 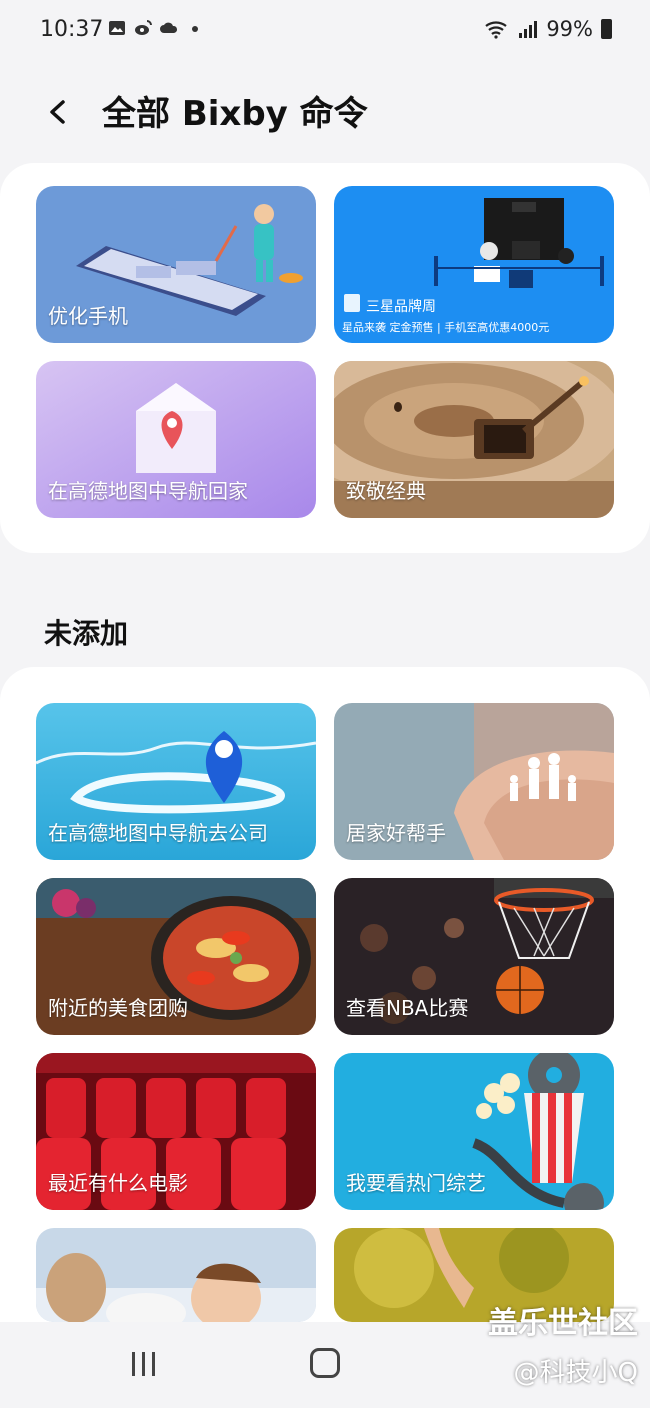 I want to click on card-label: 查看NBA比赛, so click(x=407, y=1008).